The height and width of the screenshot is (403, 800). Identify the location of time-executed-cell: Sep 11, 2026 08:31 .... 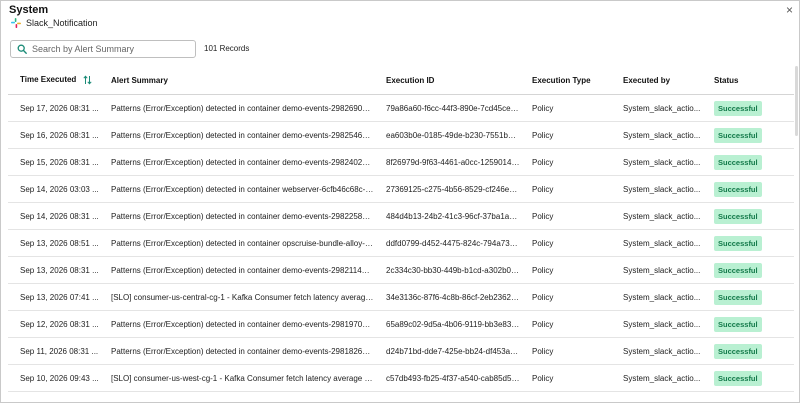
(53, 351).